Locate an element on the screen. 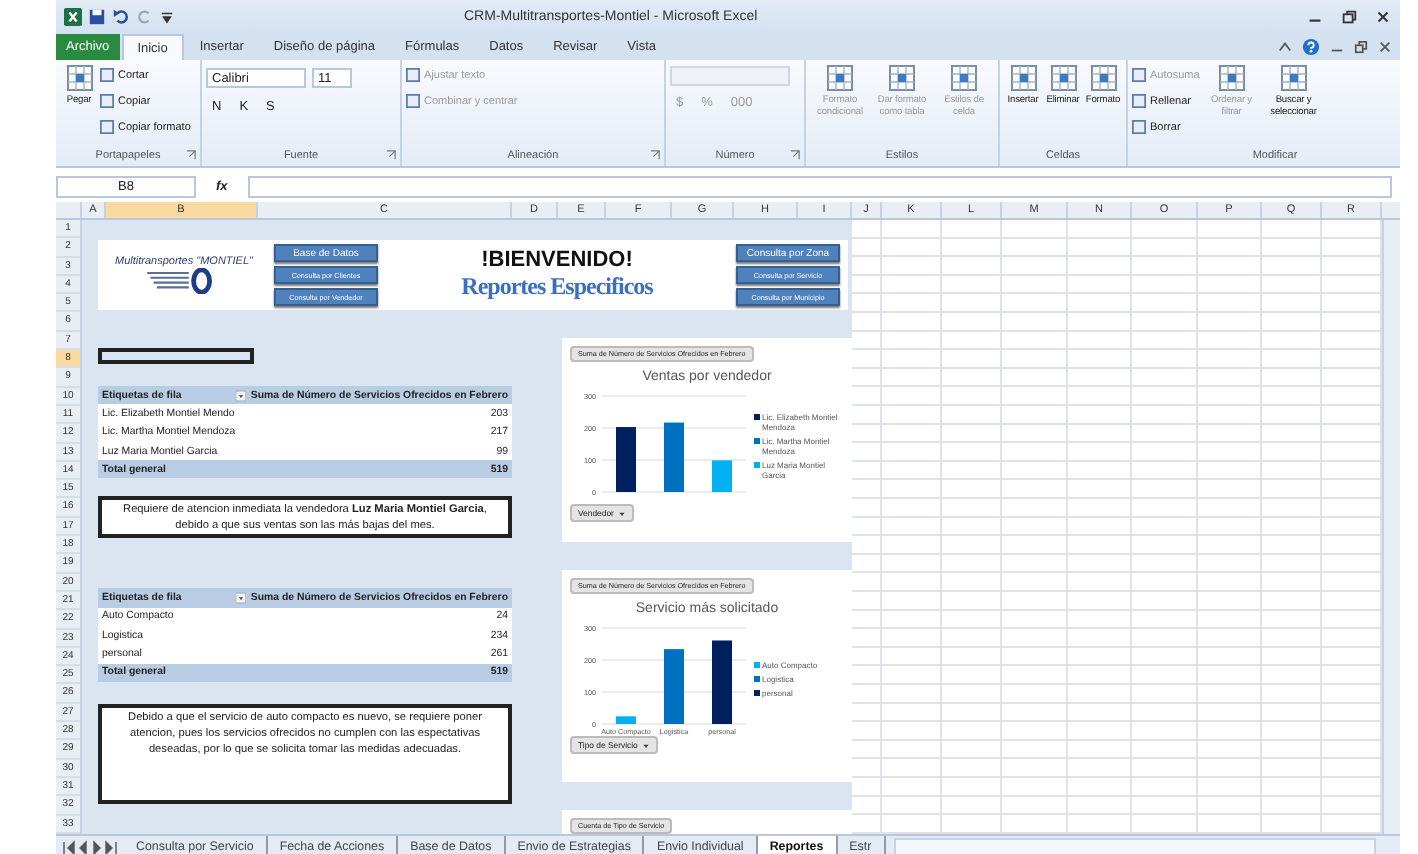  formula-input-field is located at coordinates (819, 186).